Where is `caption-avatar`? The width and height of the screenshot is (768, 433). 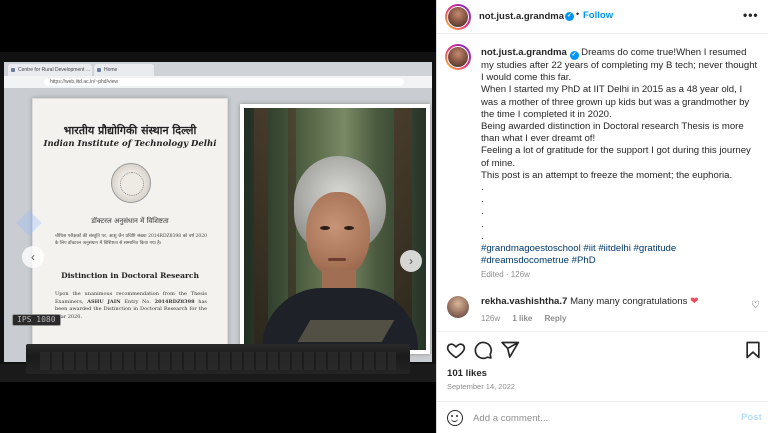
caption-avatar is located at coordinates (458, 57).